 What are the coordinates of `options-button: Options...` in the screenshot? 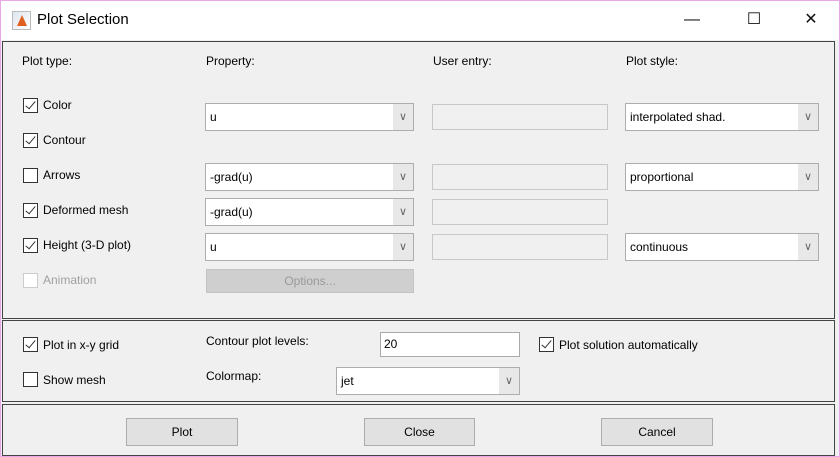 It's located at (310, 281).